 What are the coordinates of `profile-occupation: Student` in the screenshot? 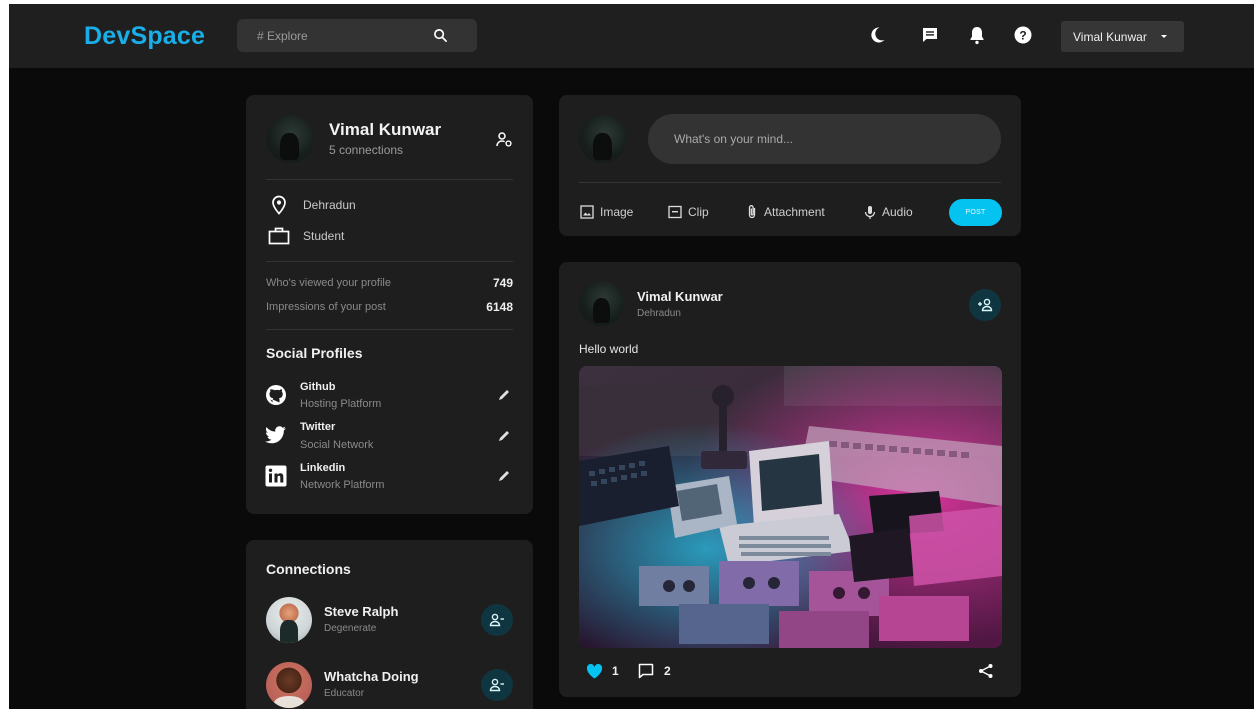 It's located at (324, 236).